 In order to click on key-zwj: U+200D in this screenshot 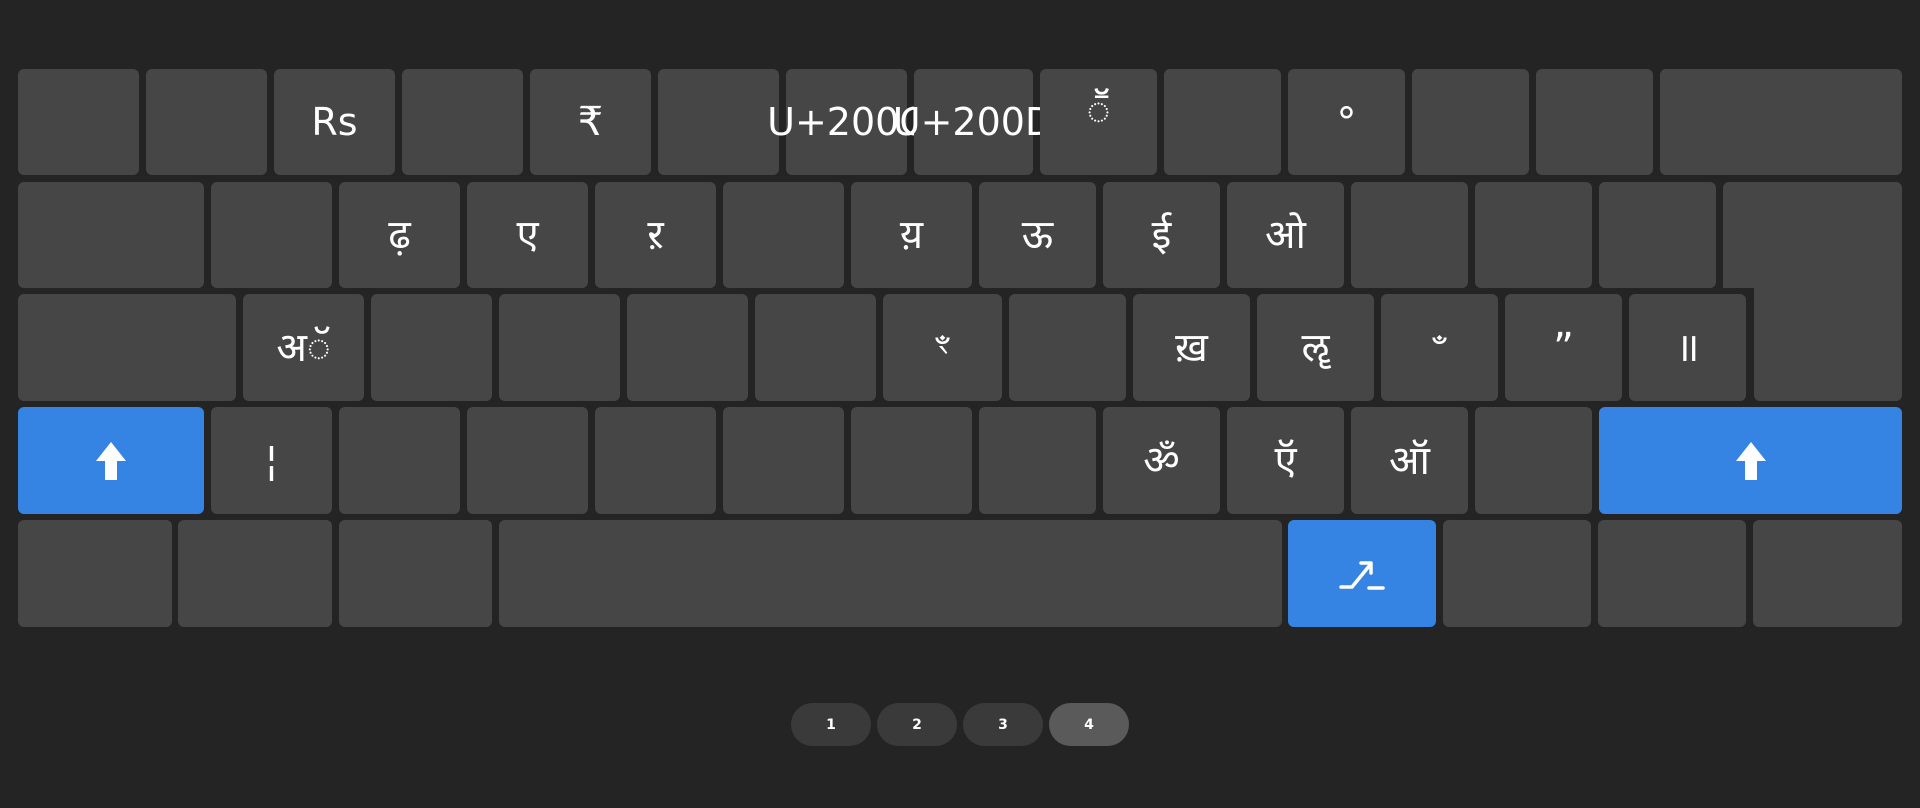, I will do `click(973, 122)`.